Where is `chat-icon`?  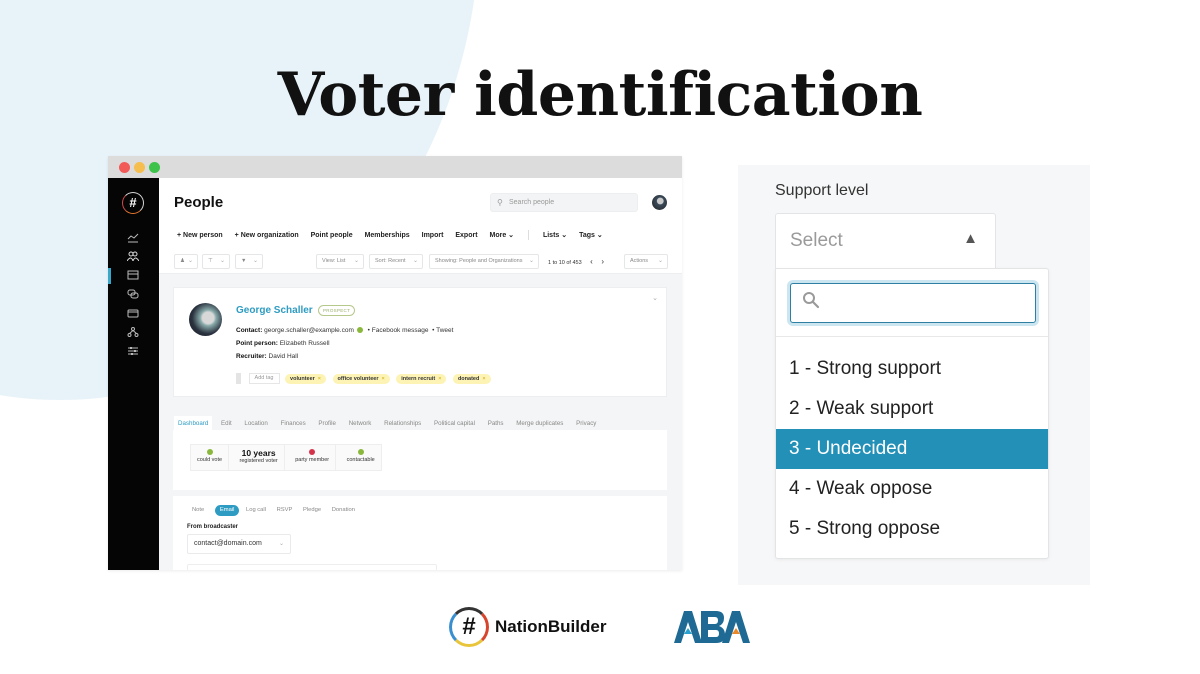 chat-icon is located at coordinates (133, 295).